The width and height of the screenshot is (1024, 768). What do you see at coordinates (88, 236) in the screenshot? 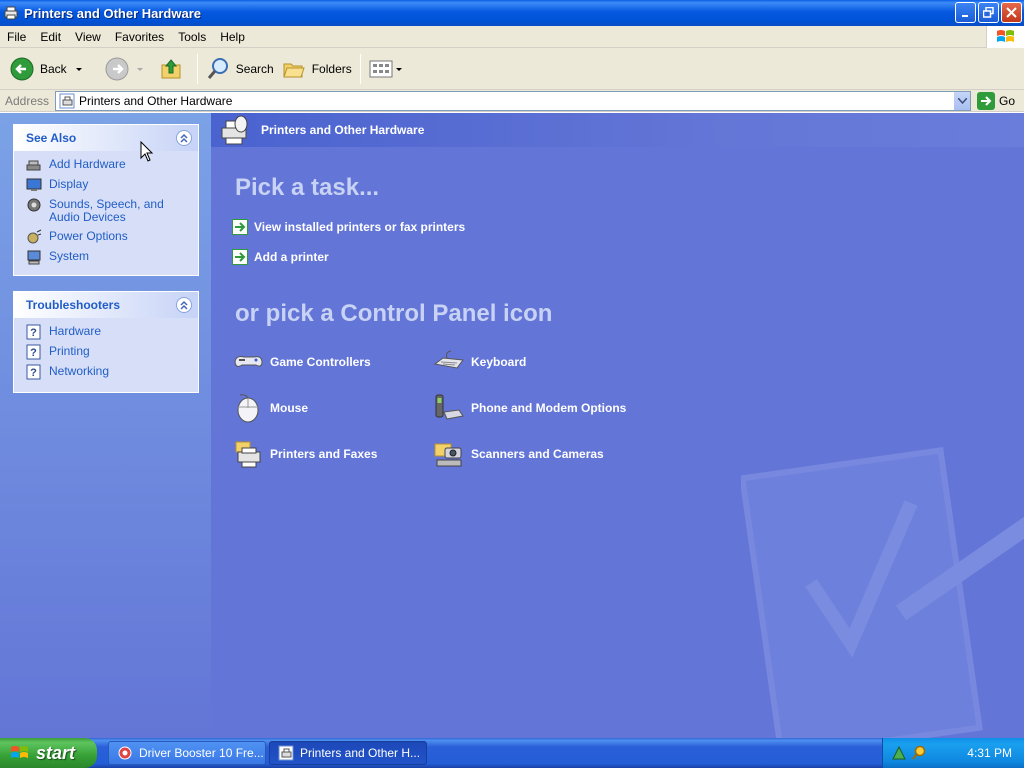
I see `see-also-label: Power Options` at bounding box center [88, 236].